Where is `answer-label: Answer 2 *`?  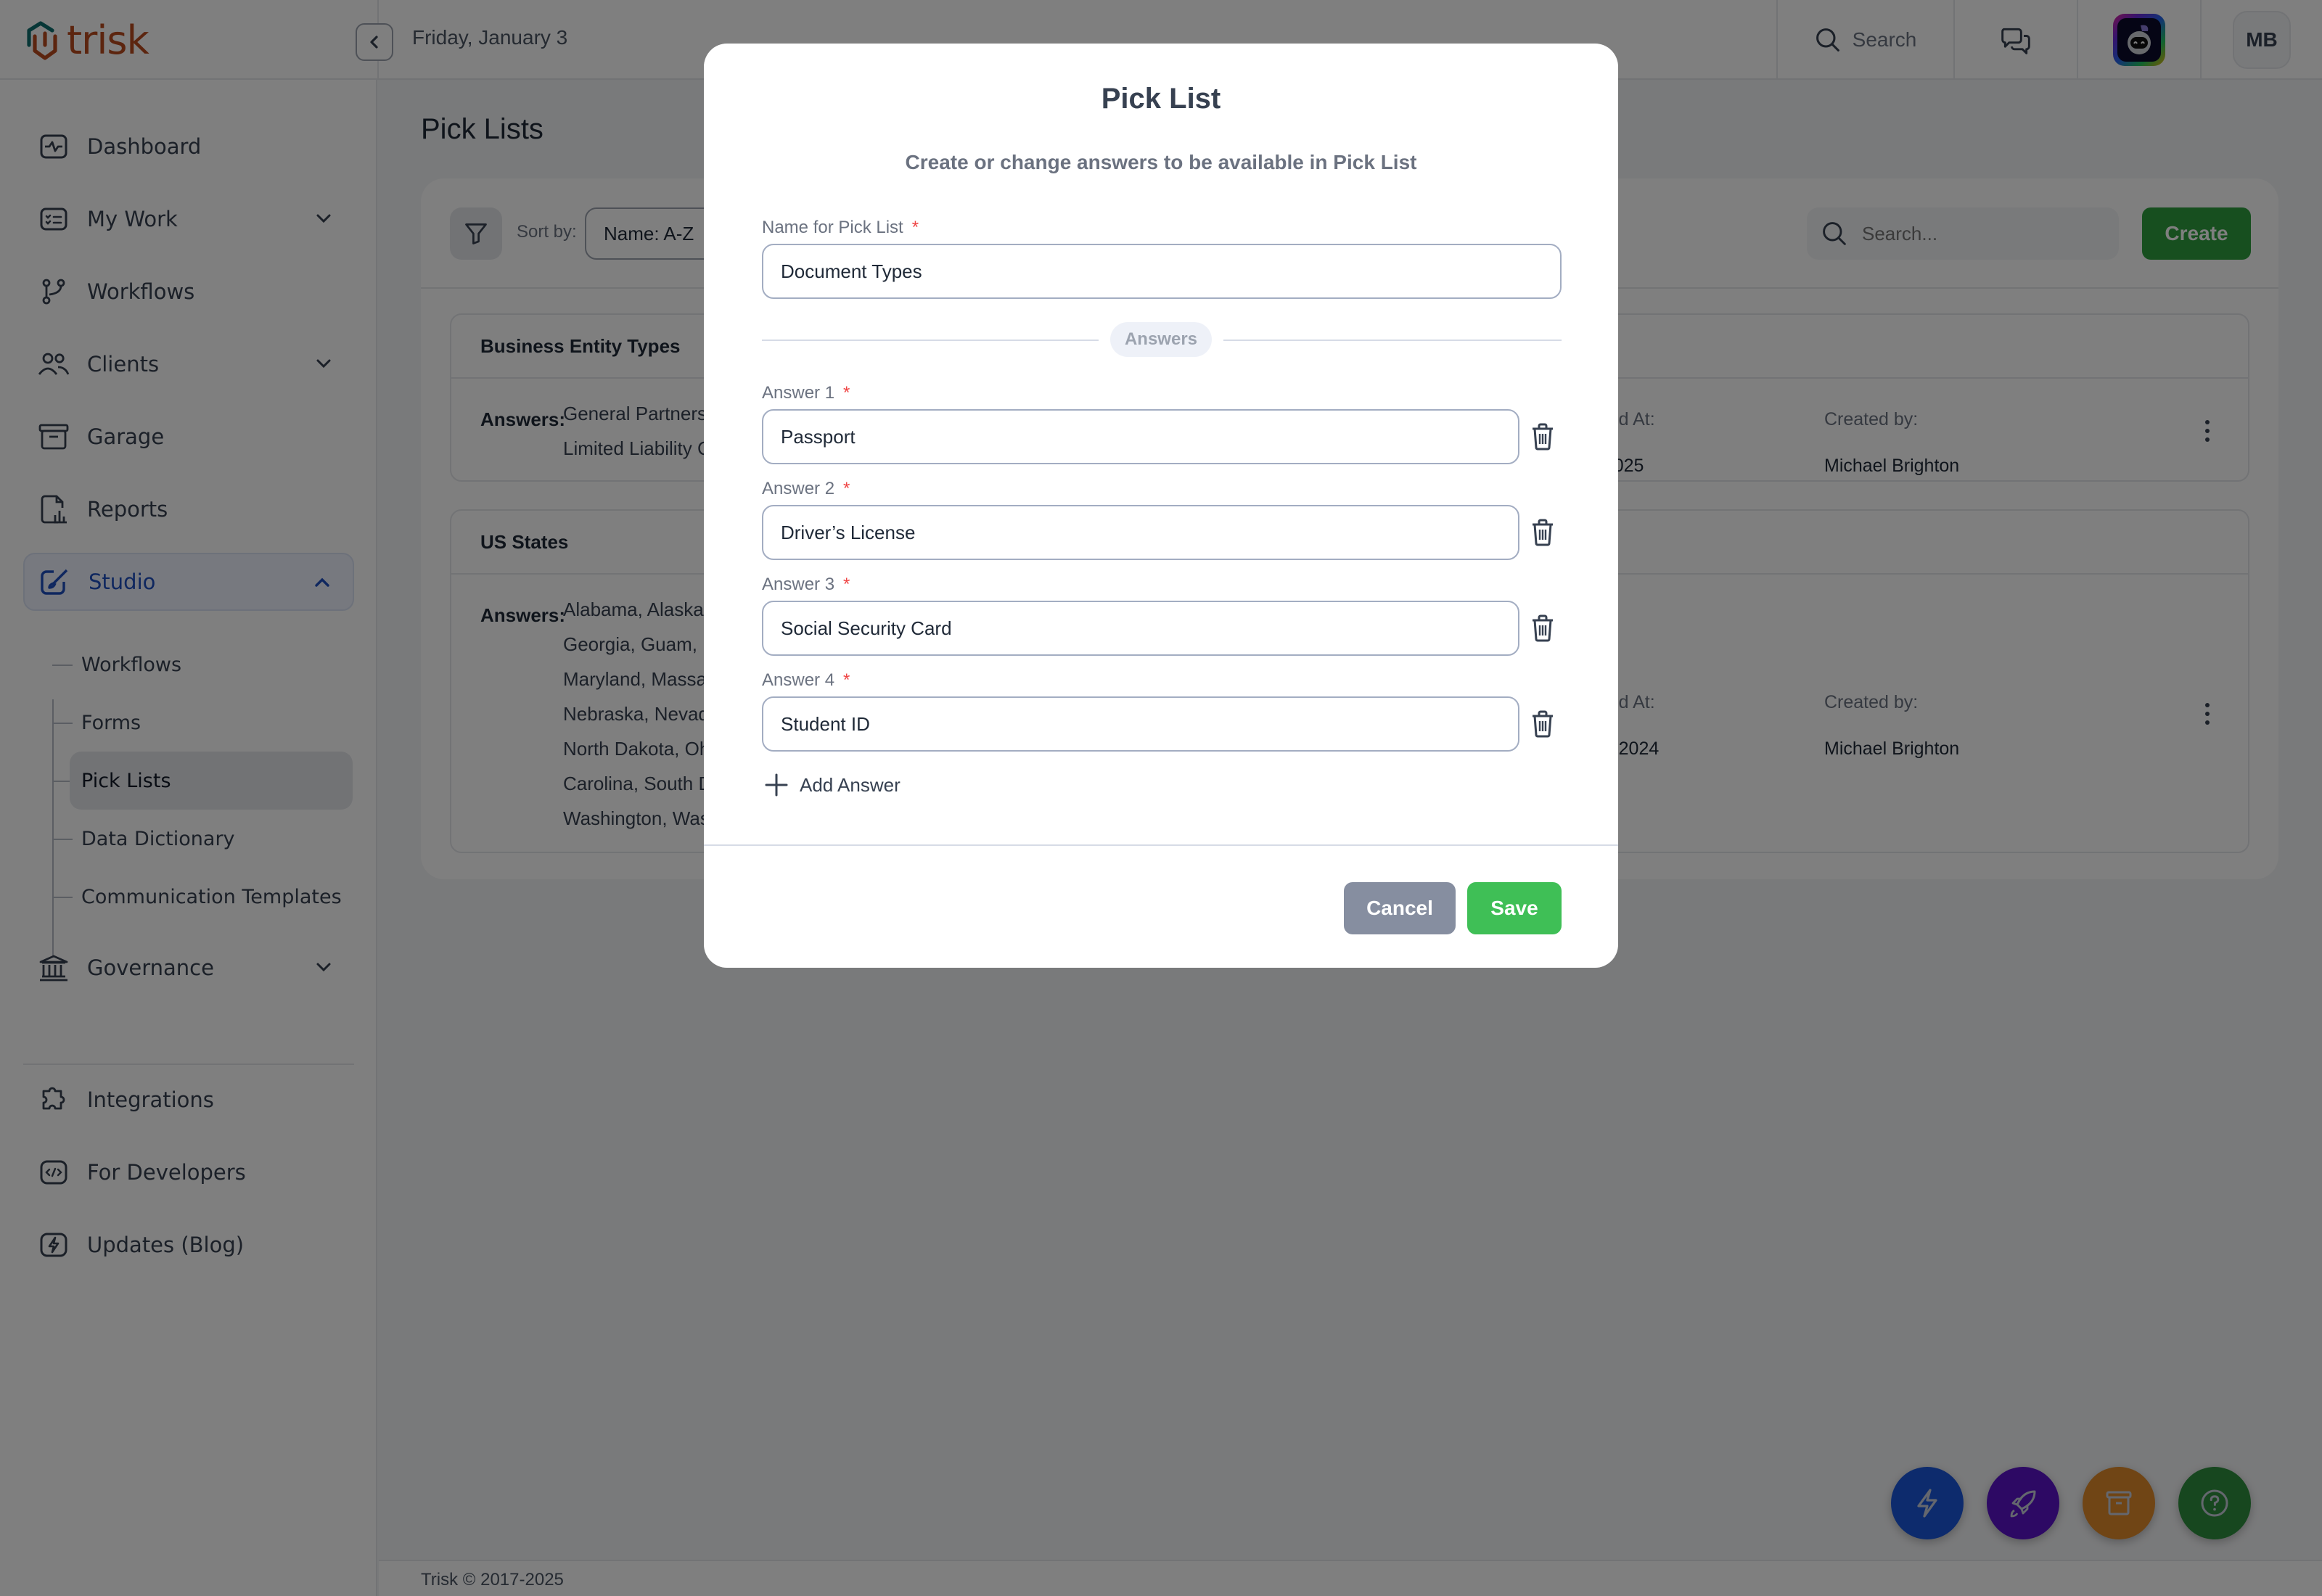 answer-label: Answer 2 * is located at coordinates (806, 489).